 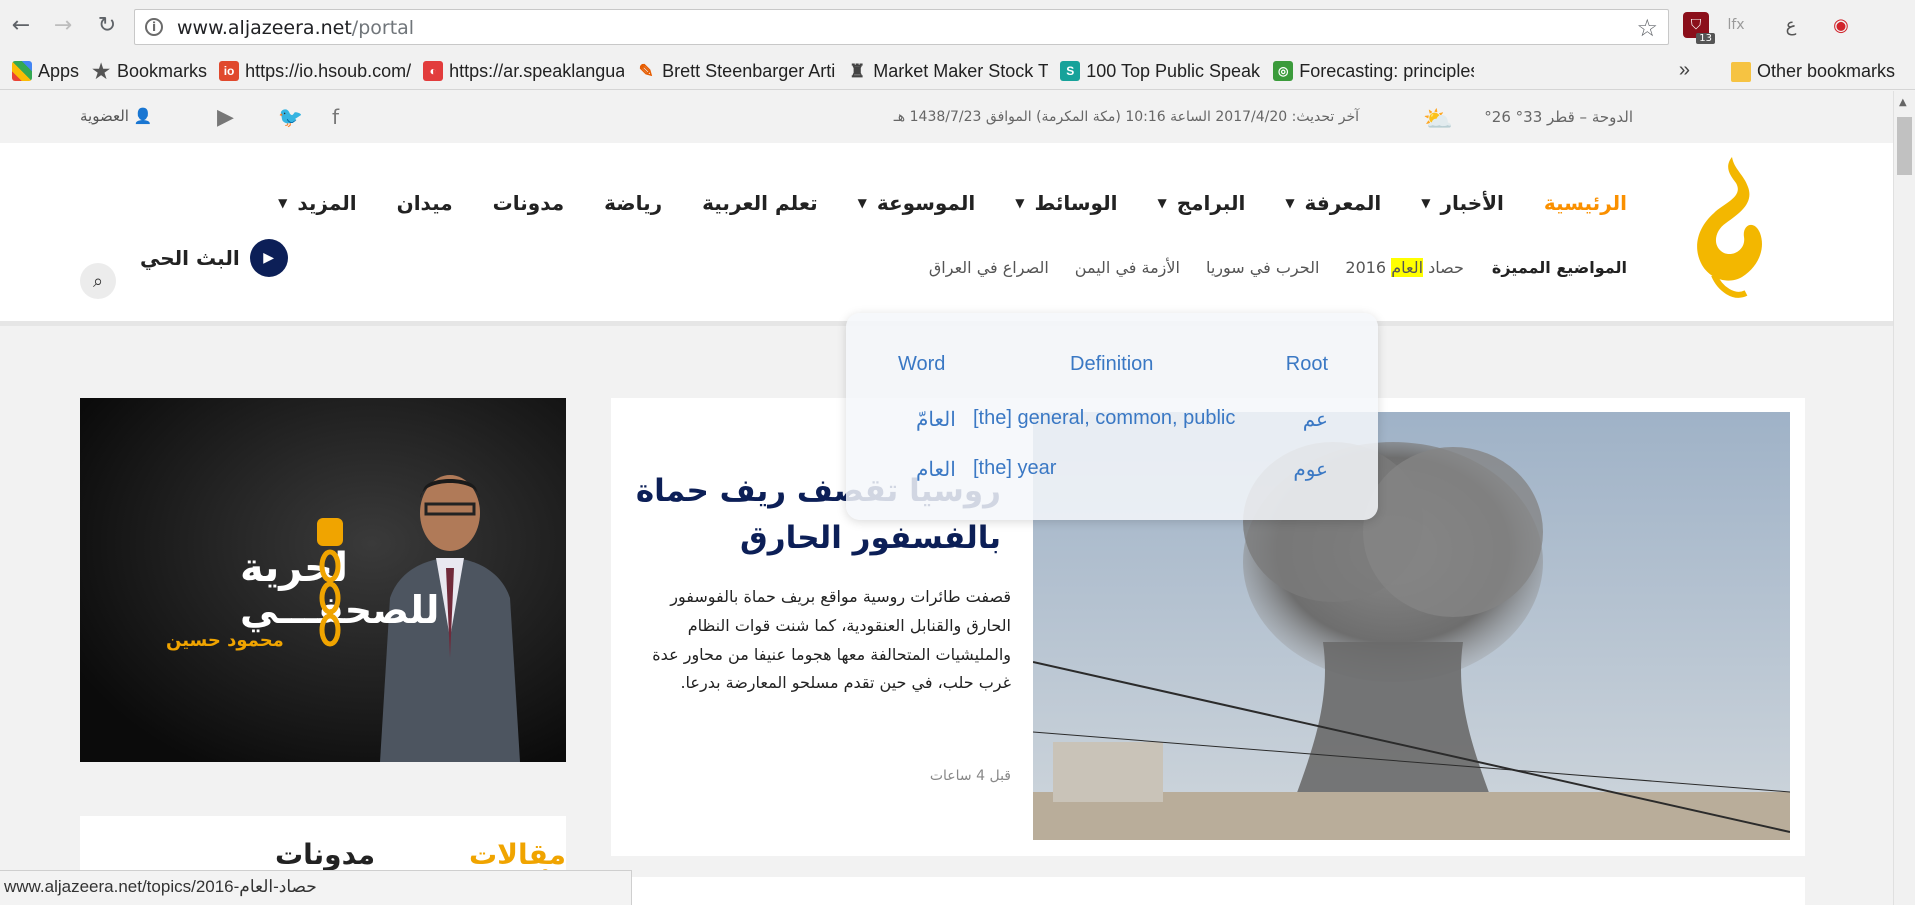 I want to click on status-bar-url: www.aljazeera.net/topics/2016-حصاد-العام, so click(x=316, y=887).